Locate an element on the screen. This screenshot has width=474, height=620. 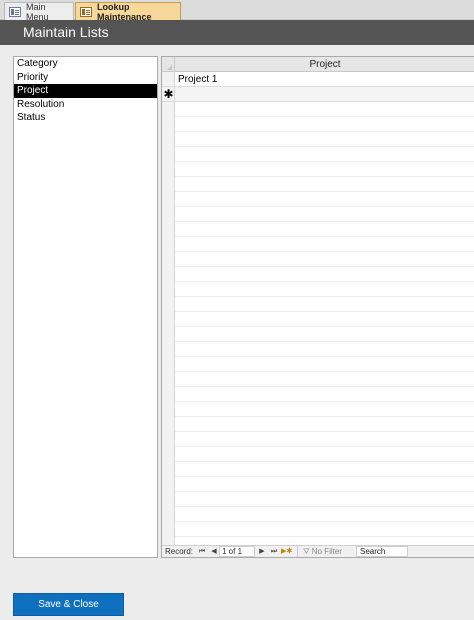
list-item-resolution: Resolution is located at coordinates (85, 105).